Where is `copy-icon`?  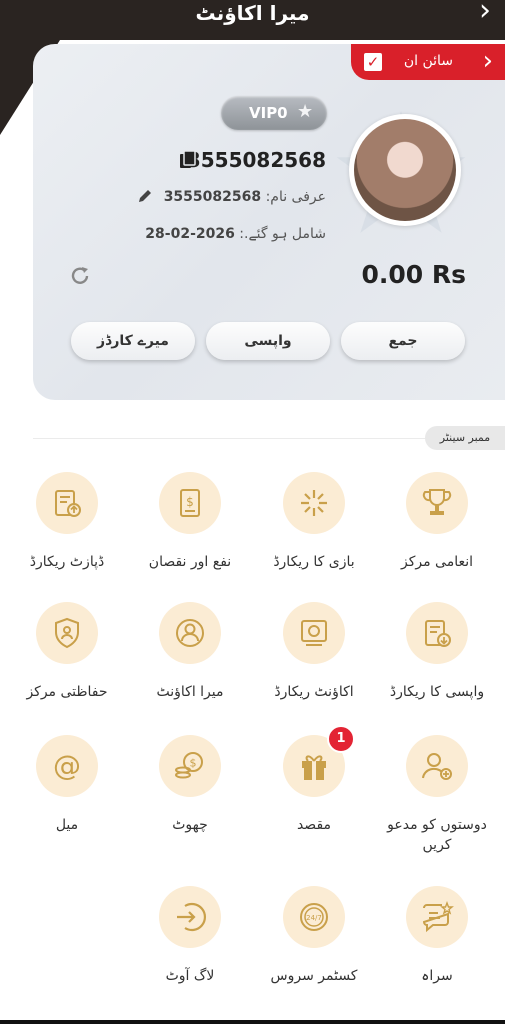 copy-icon is located at coordinates (188, 160).